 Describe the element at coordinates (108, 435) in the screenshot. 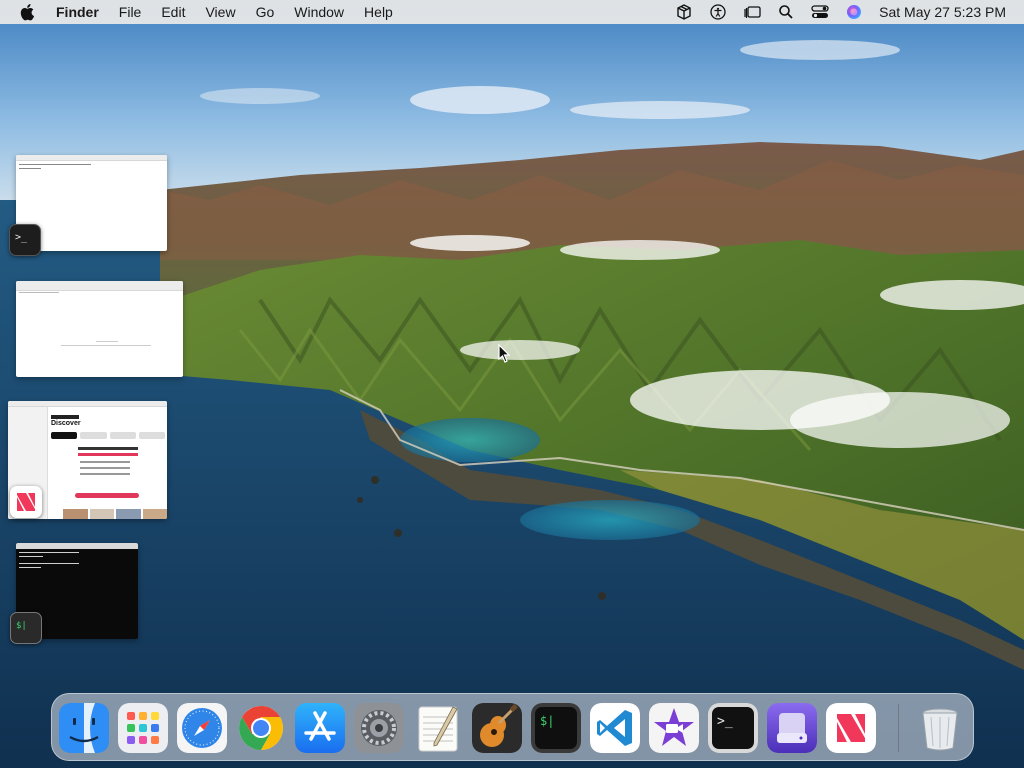

I see `news-tabs` at that location.